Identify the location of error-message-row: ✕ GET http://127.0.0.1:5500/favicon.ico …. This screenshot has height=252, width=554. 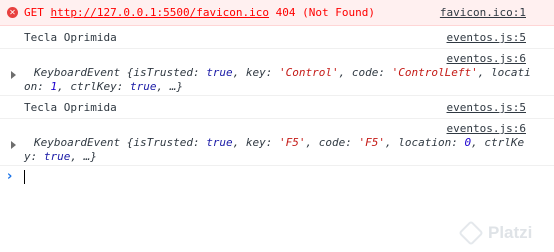
(277, 13).